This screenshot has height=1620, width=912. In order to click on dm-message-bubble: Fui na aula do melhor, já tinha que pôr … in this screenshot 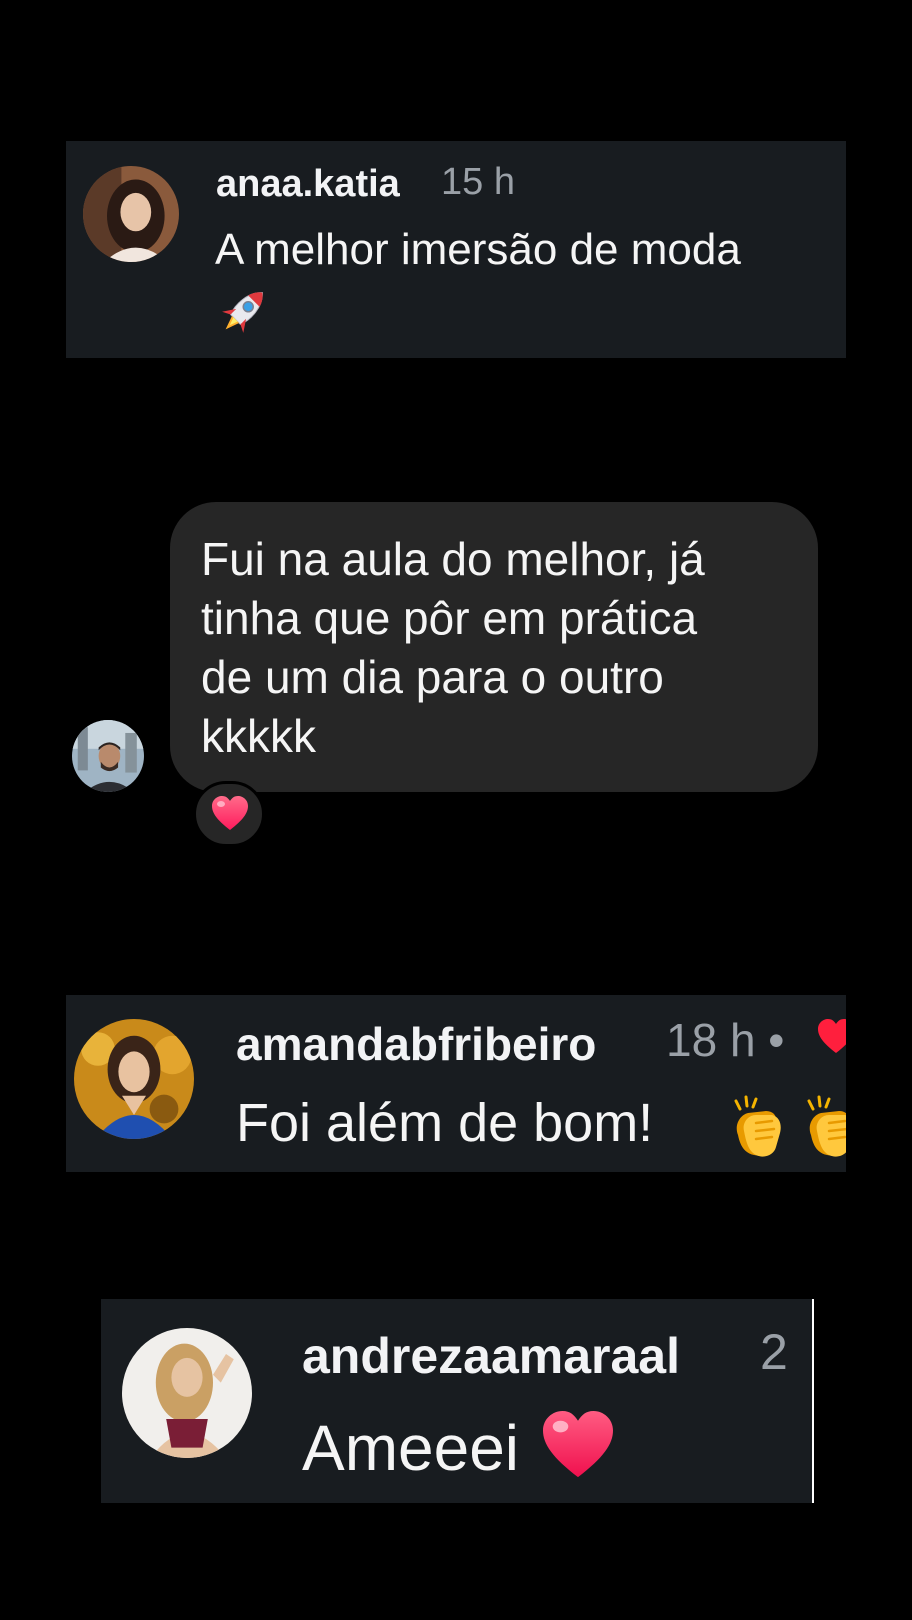, I will do `click(494, 647)`.